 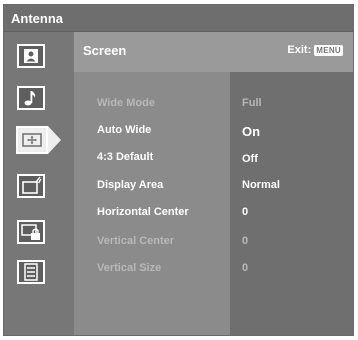 I want to click on channel-icon, so click(x=31, y=186).